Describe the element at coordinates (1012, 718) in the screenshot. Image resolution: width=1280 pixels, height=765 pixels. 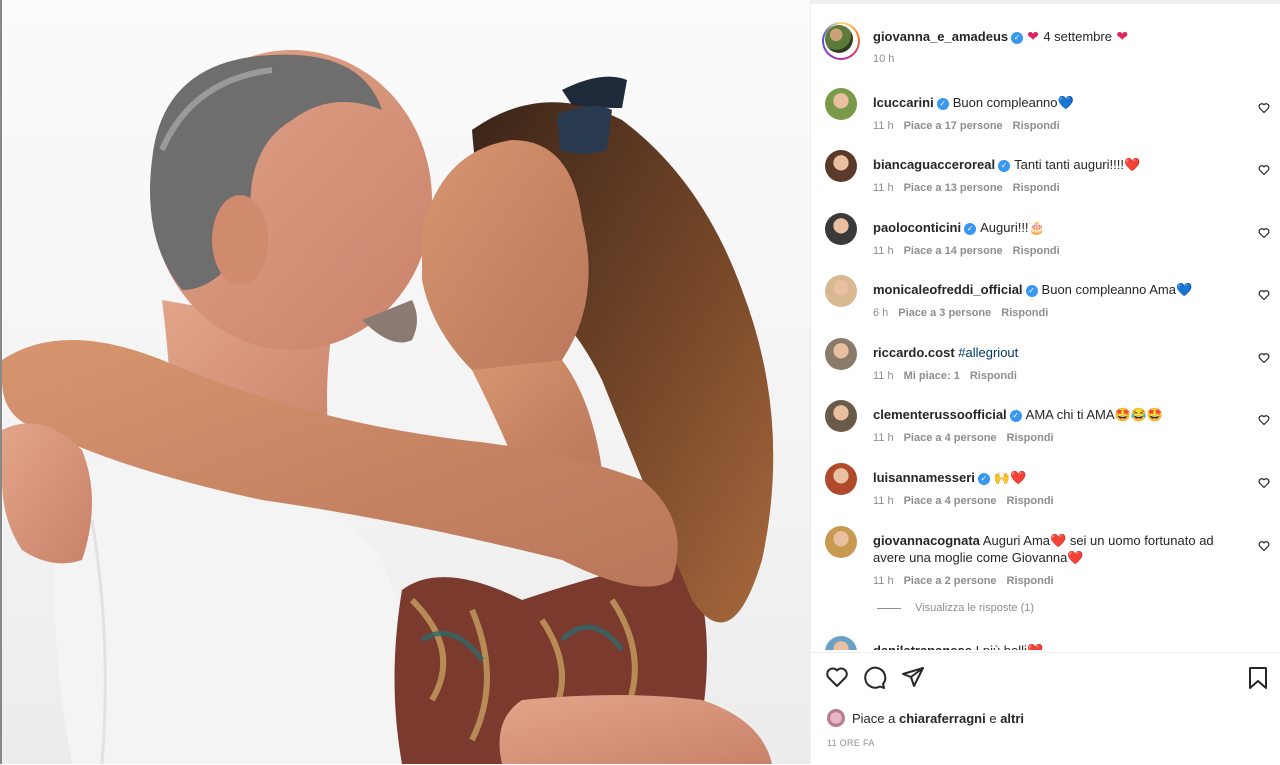
I see `likes-others-link: altri` at that location.